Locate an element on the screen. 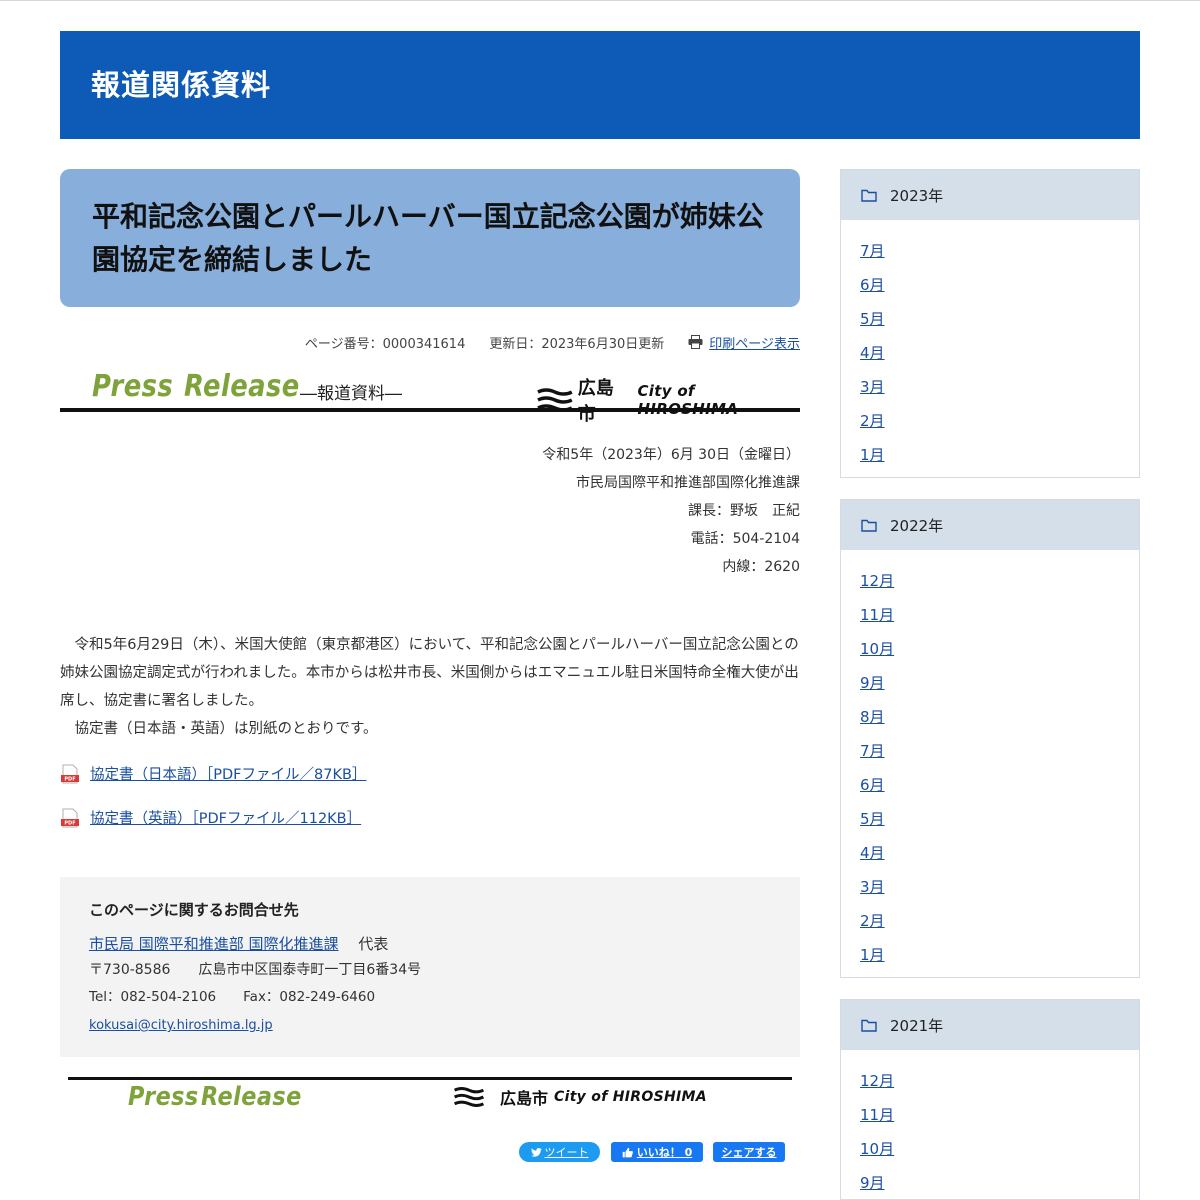 This screenshot has height=1200, width=1200. article-title: 平和記念公園とパールハーバー国立記念公園が姉妹公園協定を締結しました is located at coordinates (428, 238).